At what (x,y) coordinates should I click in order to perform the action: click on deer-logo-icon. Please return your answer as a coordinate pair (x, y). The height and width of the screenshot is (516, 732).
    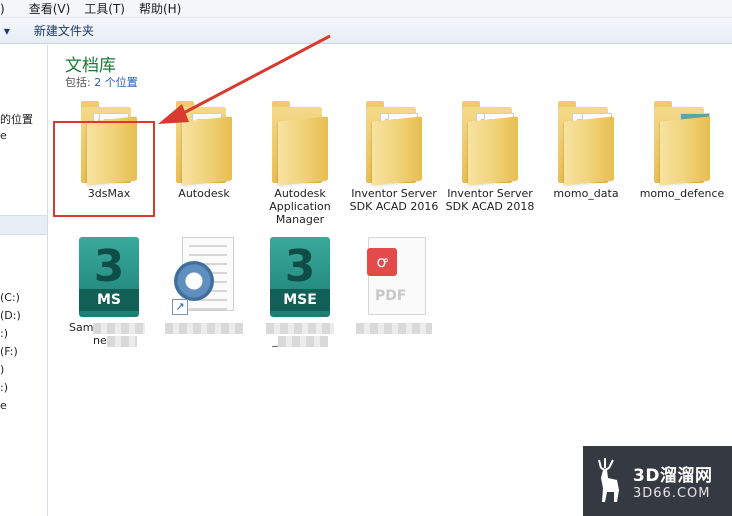
    Looking at the image, I should click on (608, 480).